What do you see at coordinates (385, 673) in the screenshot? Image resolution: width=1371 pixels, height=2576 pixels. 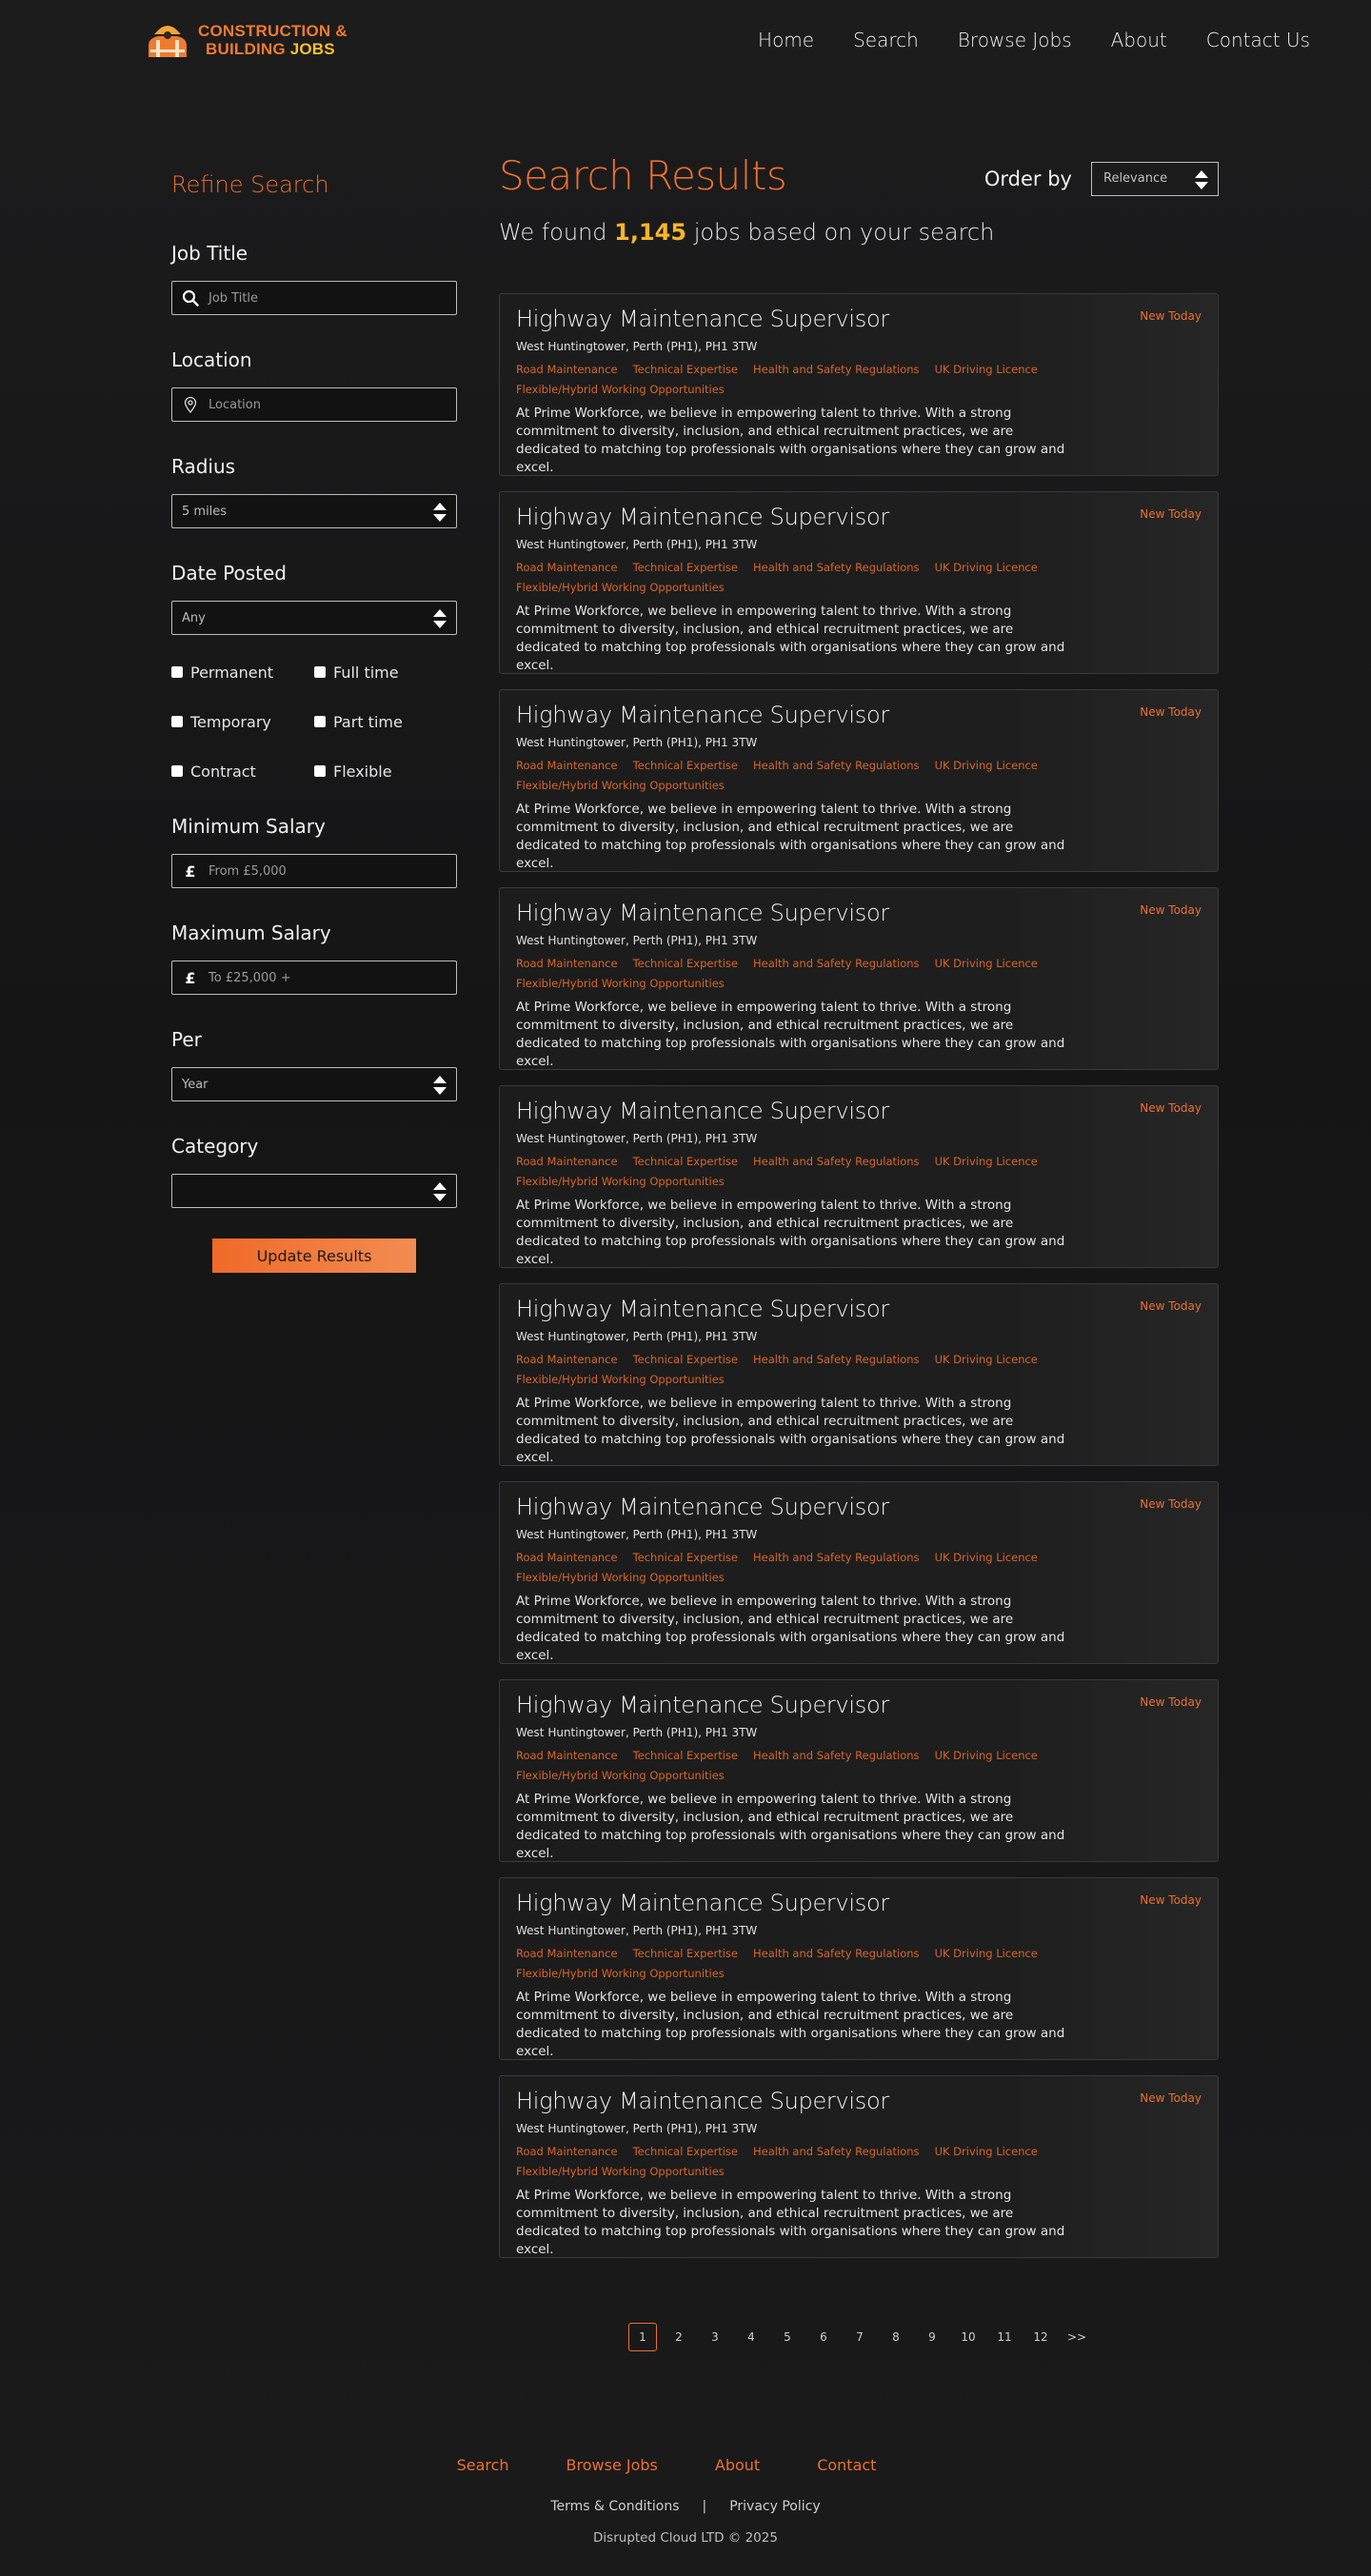 I see `checkbox-full-time: Full time` at bounding box center [385, 673].